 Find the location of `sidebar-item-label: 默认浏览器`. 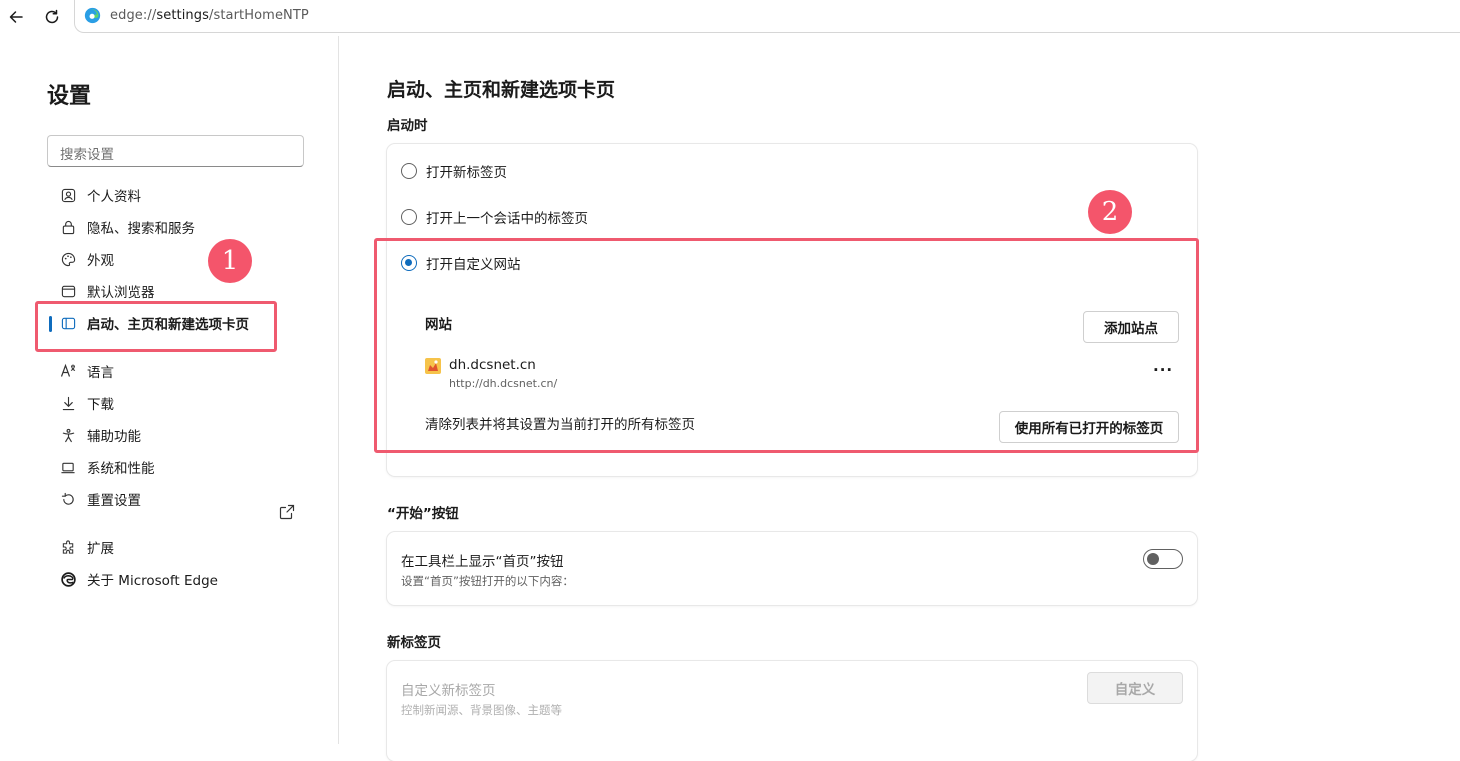

sidebar-item-label: 默认浏览器 is located at coordinates (121, 293).